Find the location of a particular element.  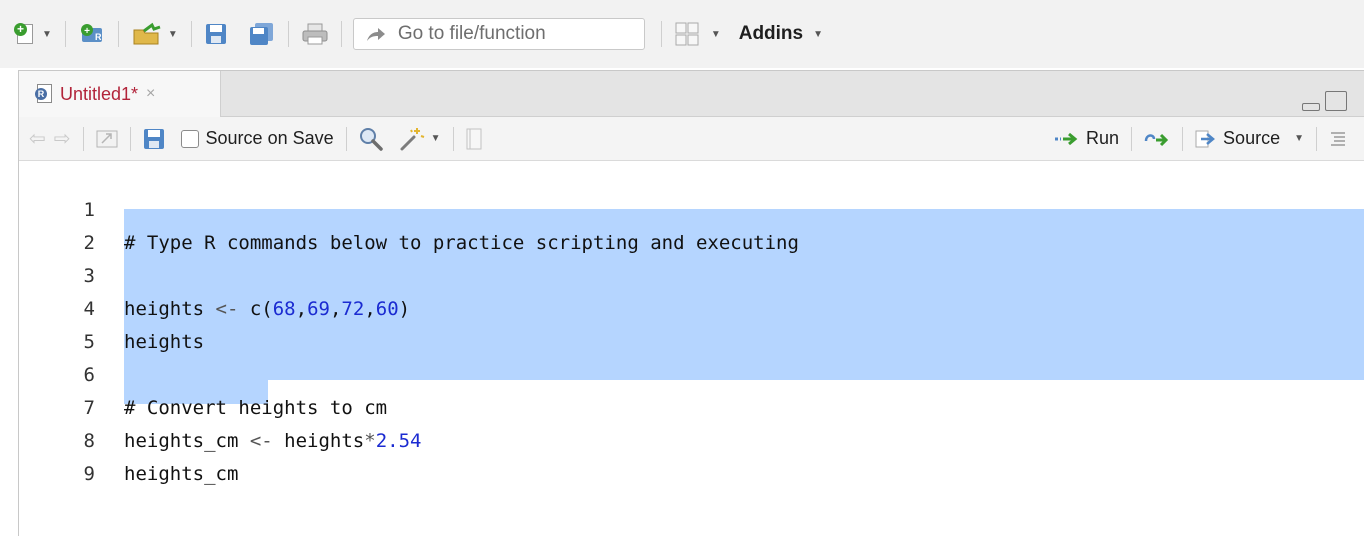

pane-layout-button: ▼ is located at coordinates (698, 34).